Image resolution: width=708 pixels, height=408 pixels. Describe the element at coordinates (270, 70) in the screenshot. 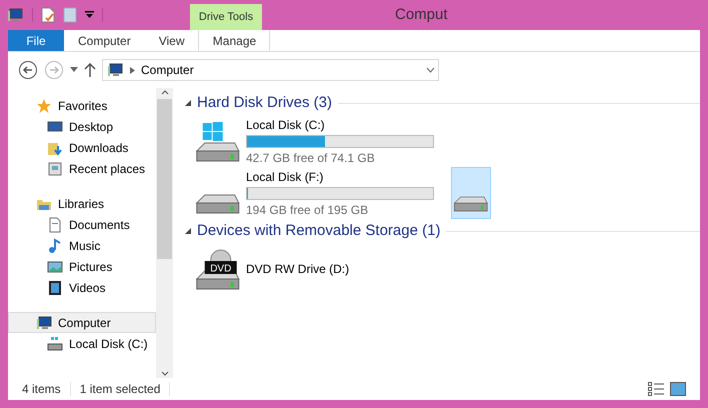

I see `address-bar: Computer` at that location.